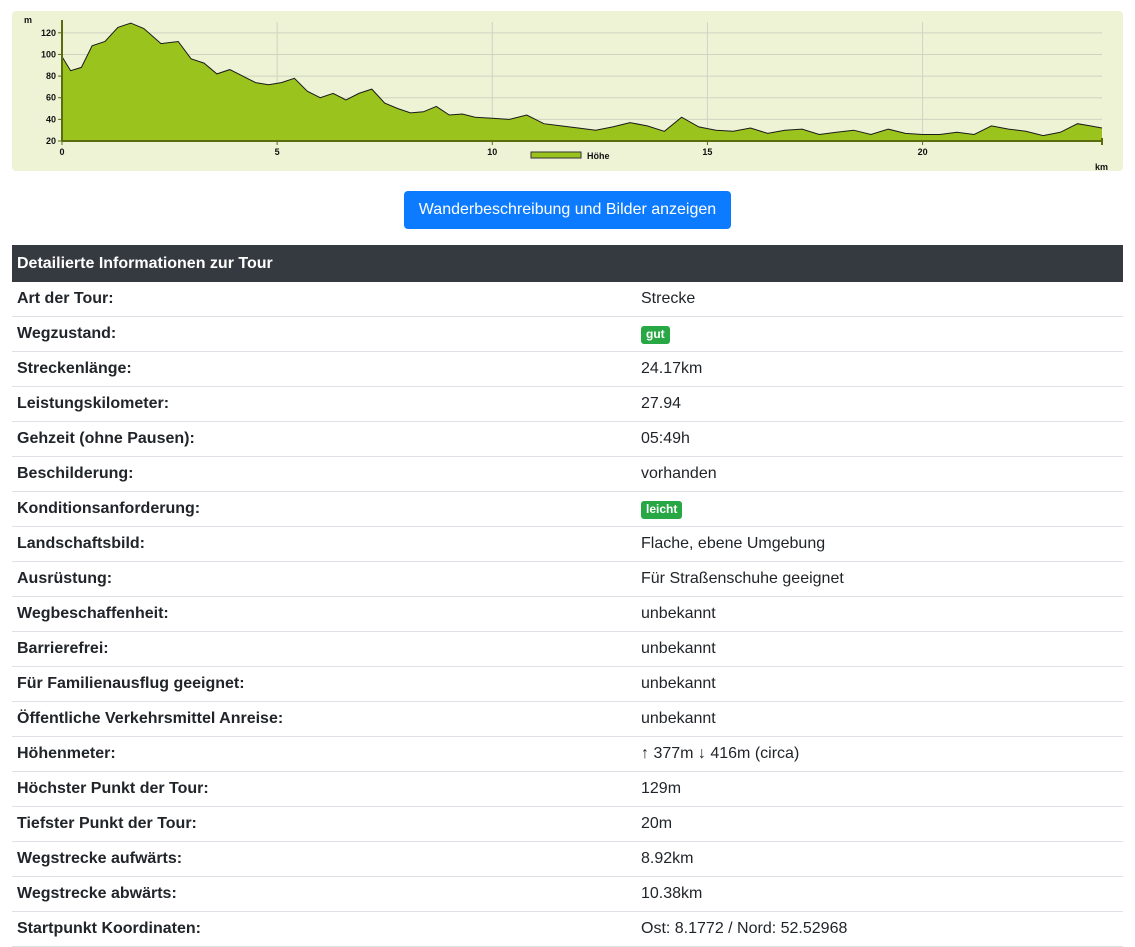 The image size is (1135, 947). I want to click on info-label: Ausrüstung:, so click(324, 579).